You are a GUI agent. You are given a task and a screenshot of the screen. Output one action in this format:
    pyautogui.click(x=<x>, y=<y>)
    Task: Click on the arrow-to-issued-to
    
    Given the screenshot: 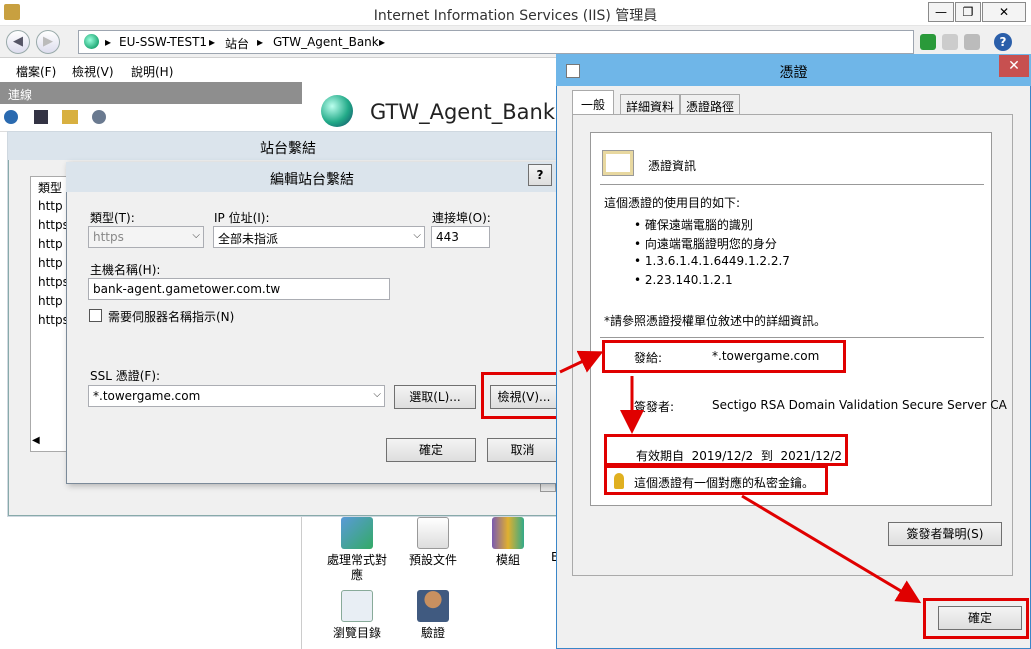 What is the action you would take?
    pyautogui.click(x=581, y=362)
    